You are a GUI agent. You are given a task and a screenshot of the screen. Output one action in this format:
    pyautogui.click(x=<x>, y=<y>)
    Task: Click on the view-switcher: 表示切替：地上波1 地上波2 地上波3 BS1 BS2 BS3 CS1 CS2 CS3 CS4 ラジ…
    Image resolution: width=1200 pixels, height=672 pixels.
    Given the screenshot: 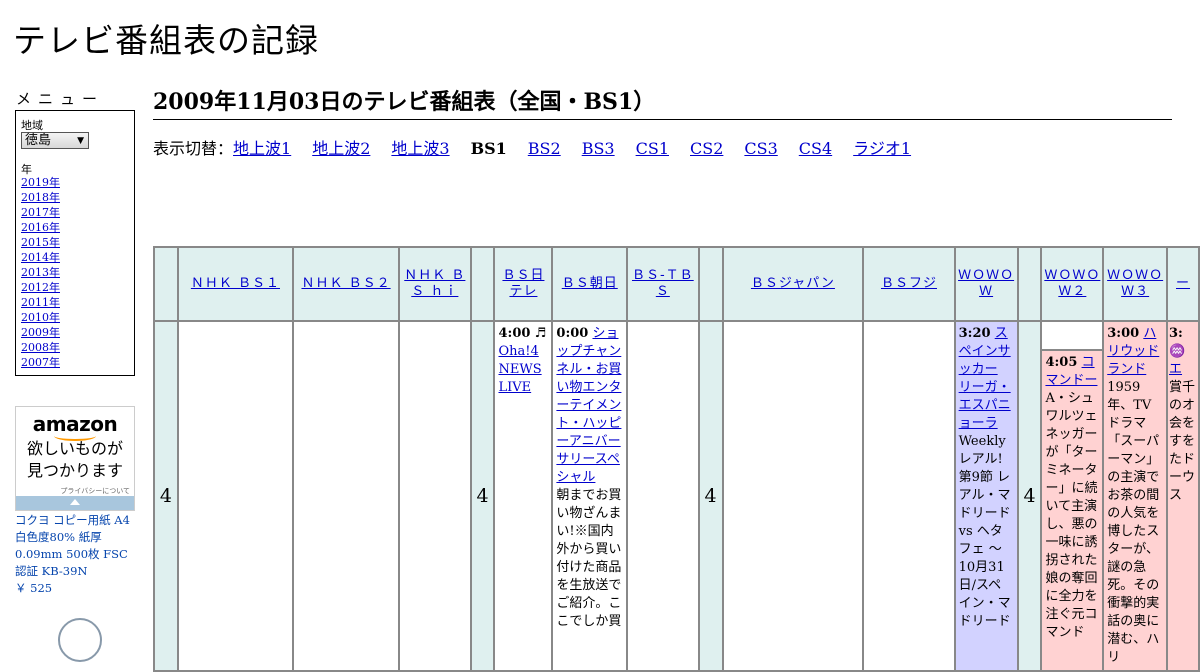 What is the action you would take?
    pyautogui.click(x=542, y=147)
    